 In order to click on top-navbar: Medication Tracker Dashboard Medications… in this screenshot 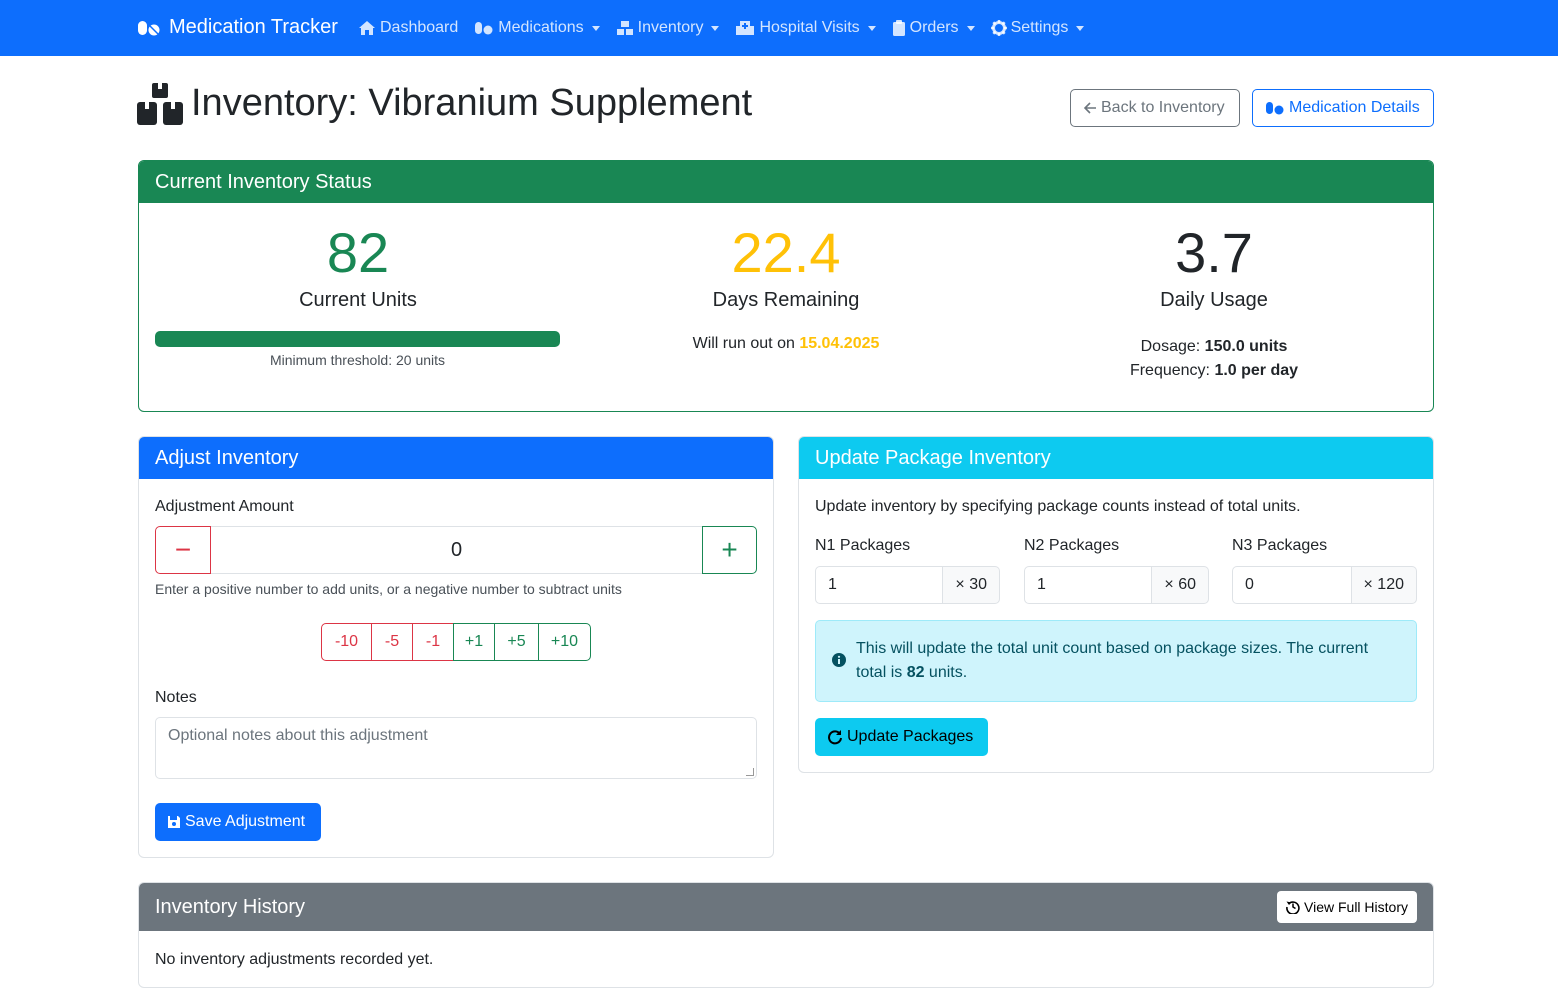, I will do `click(779, 28)`.